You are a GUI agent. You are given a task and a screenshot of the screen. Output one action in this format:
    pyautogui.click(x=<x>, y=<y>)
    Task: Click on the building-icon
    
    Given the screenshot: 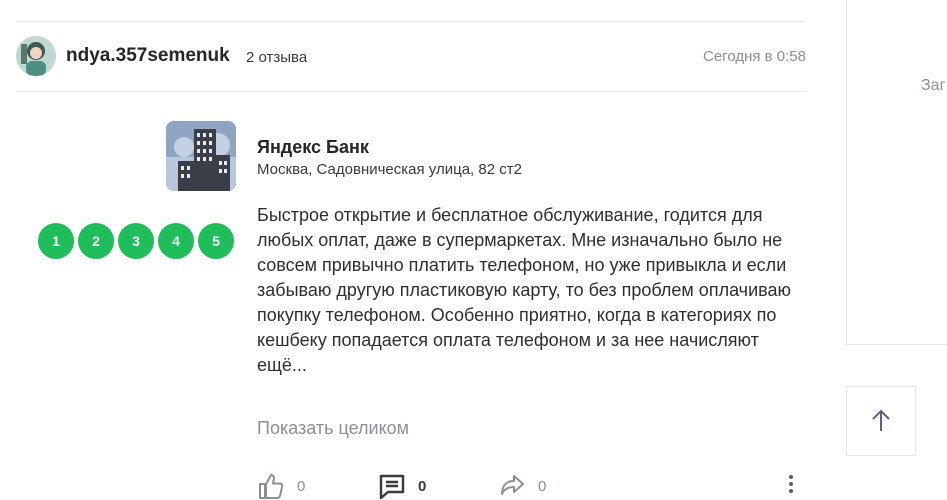 What is the action you would take?
    pyautogui.click(x=201, y=156)
    